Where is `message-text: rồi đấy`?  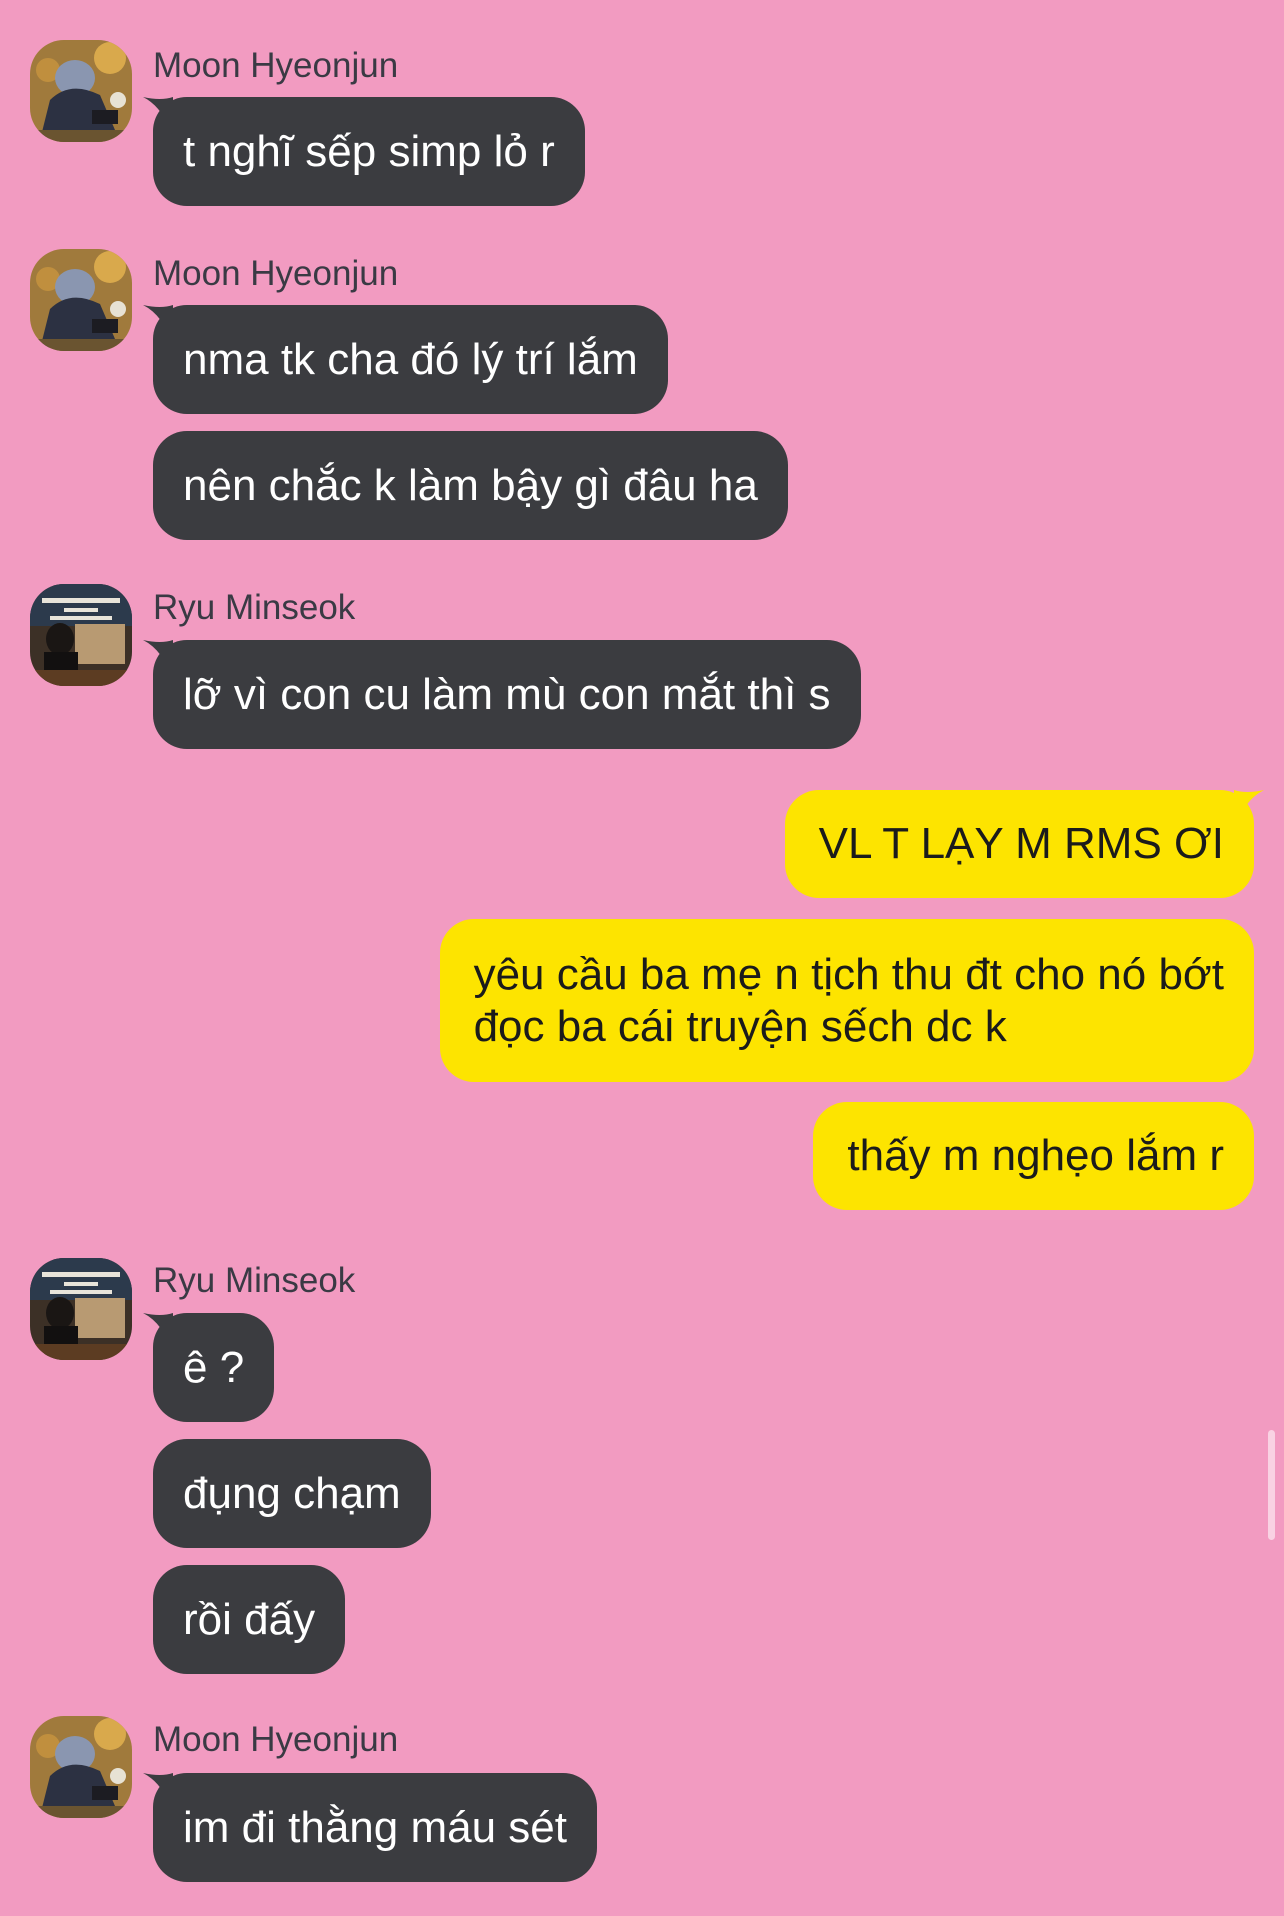 message-text: rồi đấy is located at coordinates (249, 1619).